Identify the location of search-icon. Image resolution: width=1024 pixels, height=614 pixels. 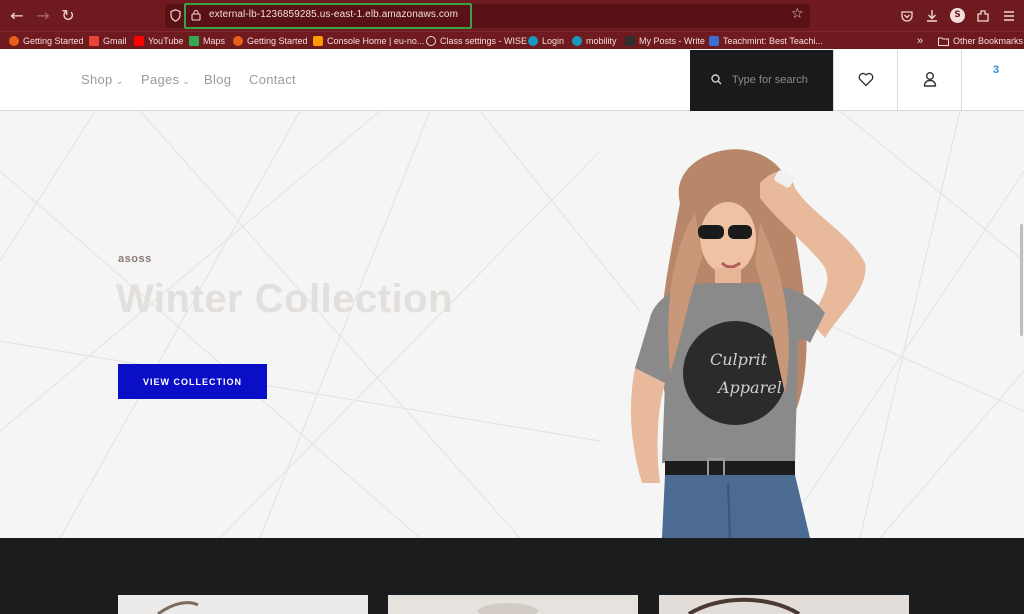
(716, 79).